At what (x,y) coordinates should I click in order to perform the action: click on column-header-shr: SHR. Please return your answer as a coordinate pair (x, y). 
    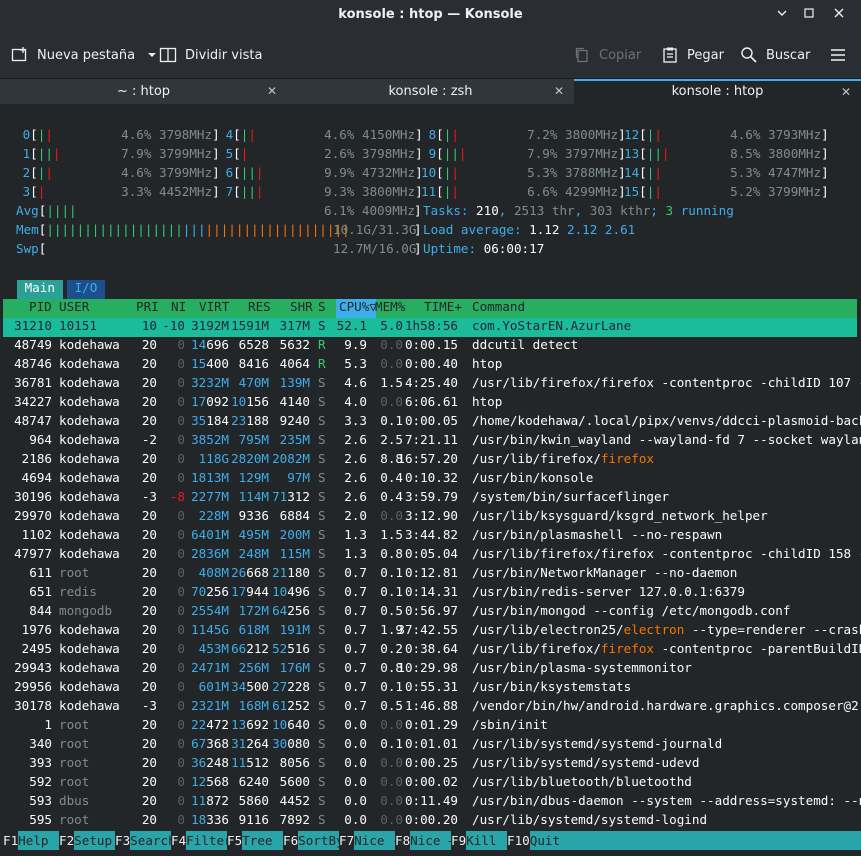
    Looking at the image, I should click on (301, 306).